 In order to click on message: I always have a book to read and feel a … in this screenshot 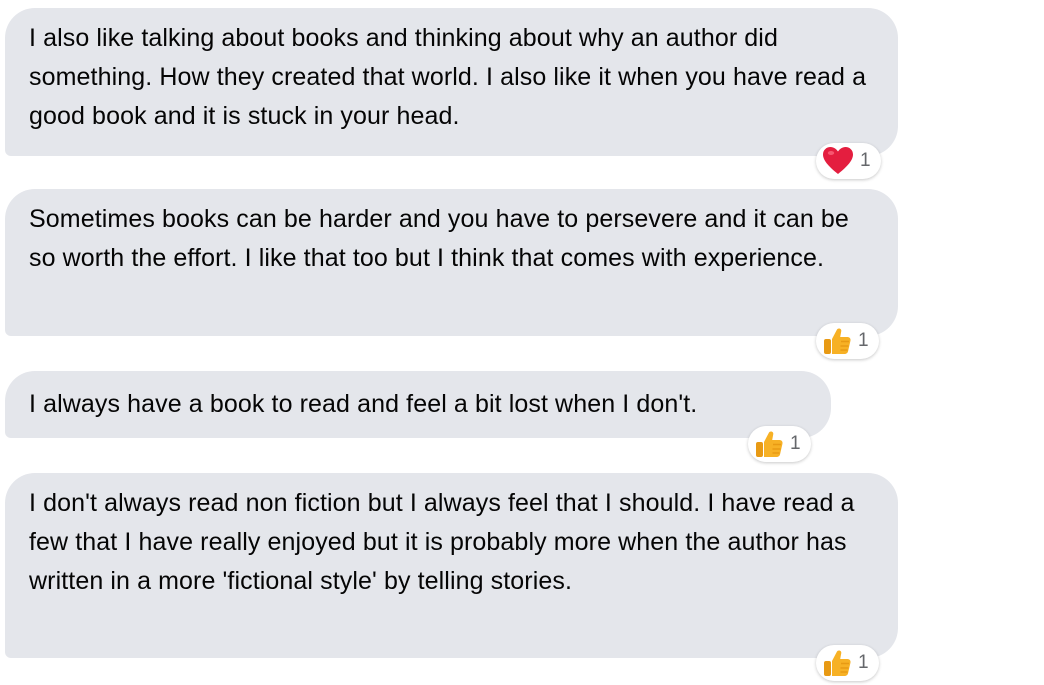, I will do `click(418, 416)`.